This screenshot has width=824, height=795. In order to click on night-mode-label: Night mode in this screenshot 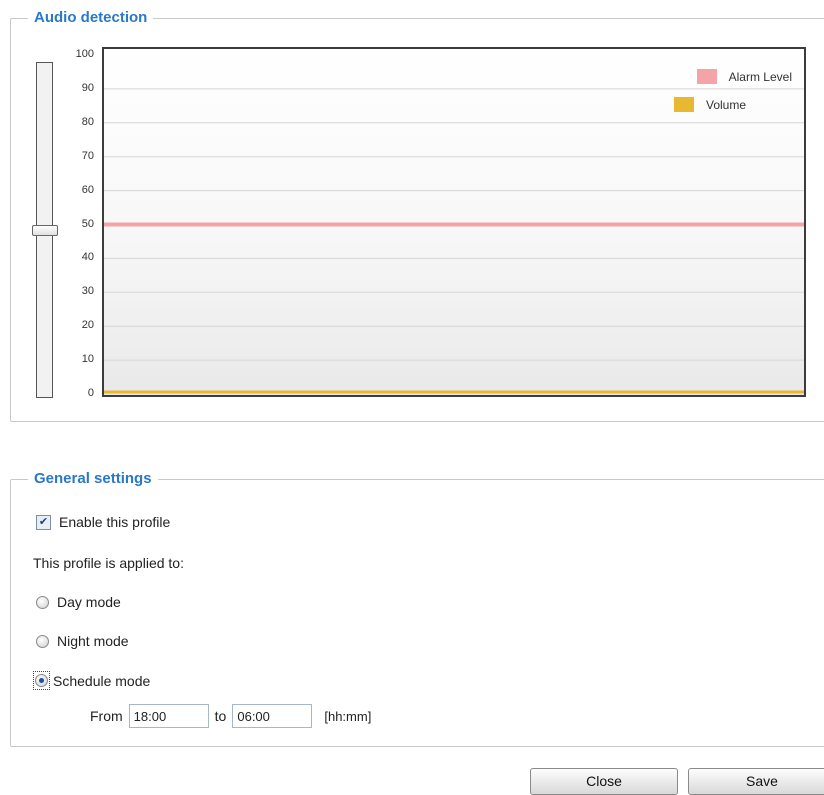, I will do `click(93, 641)`.